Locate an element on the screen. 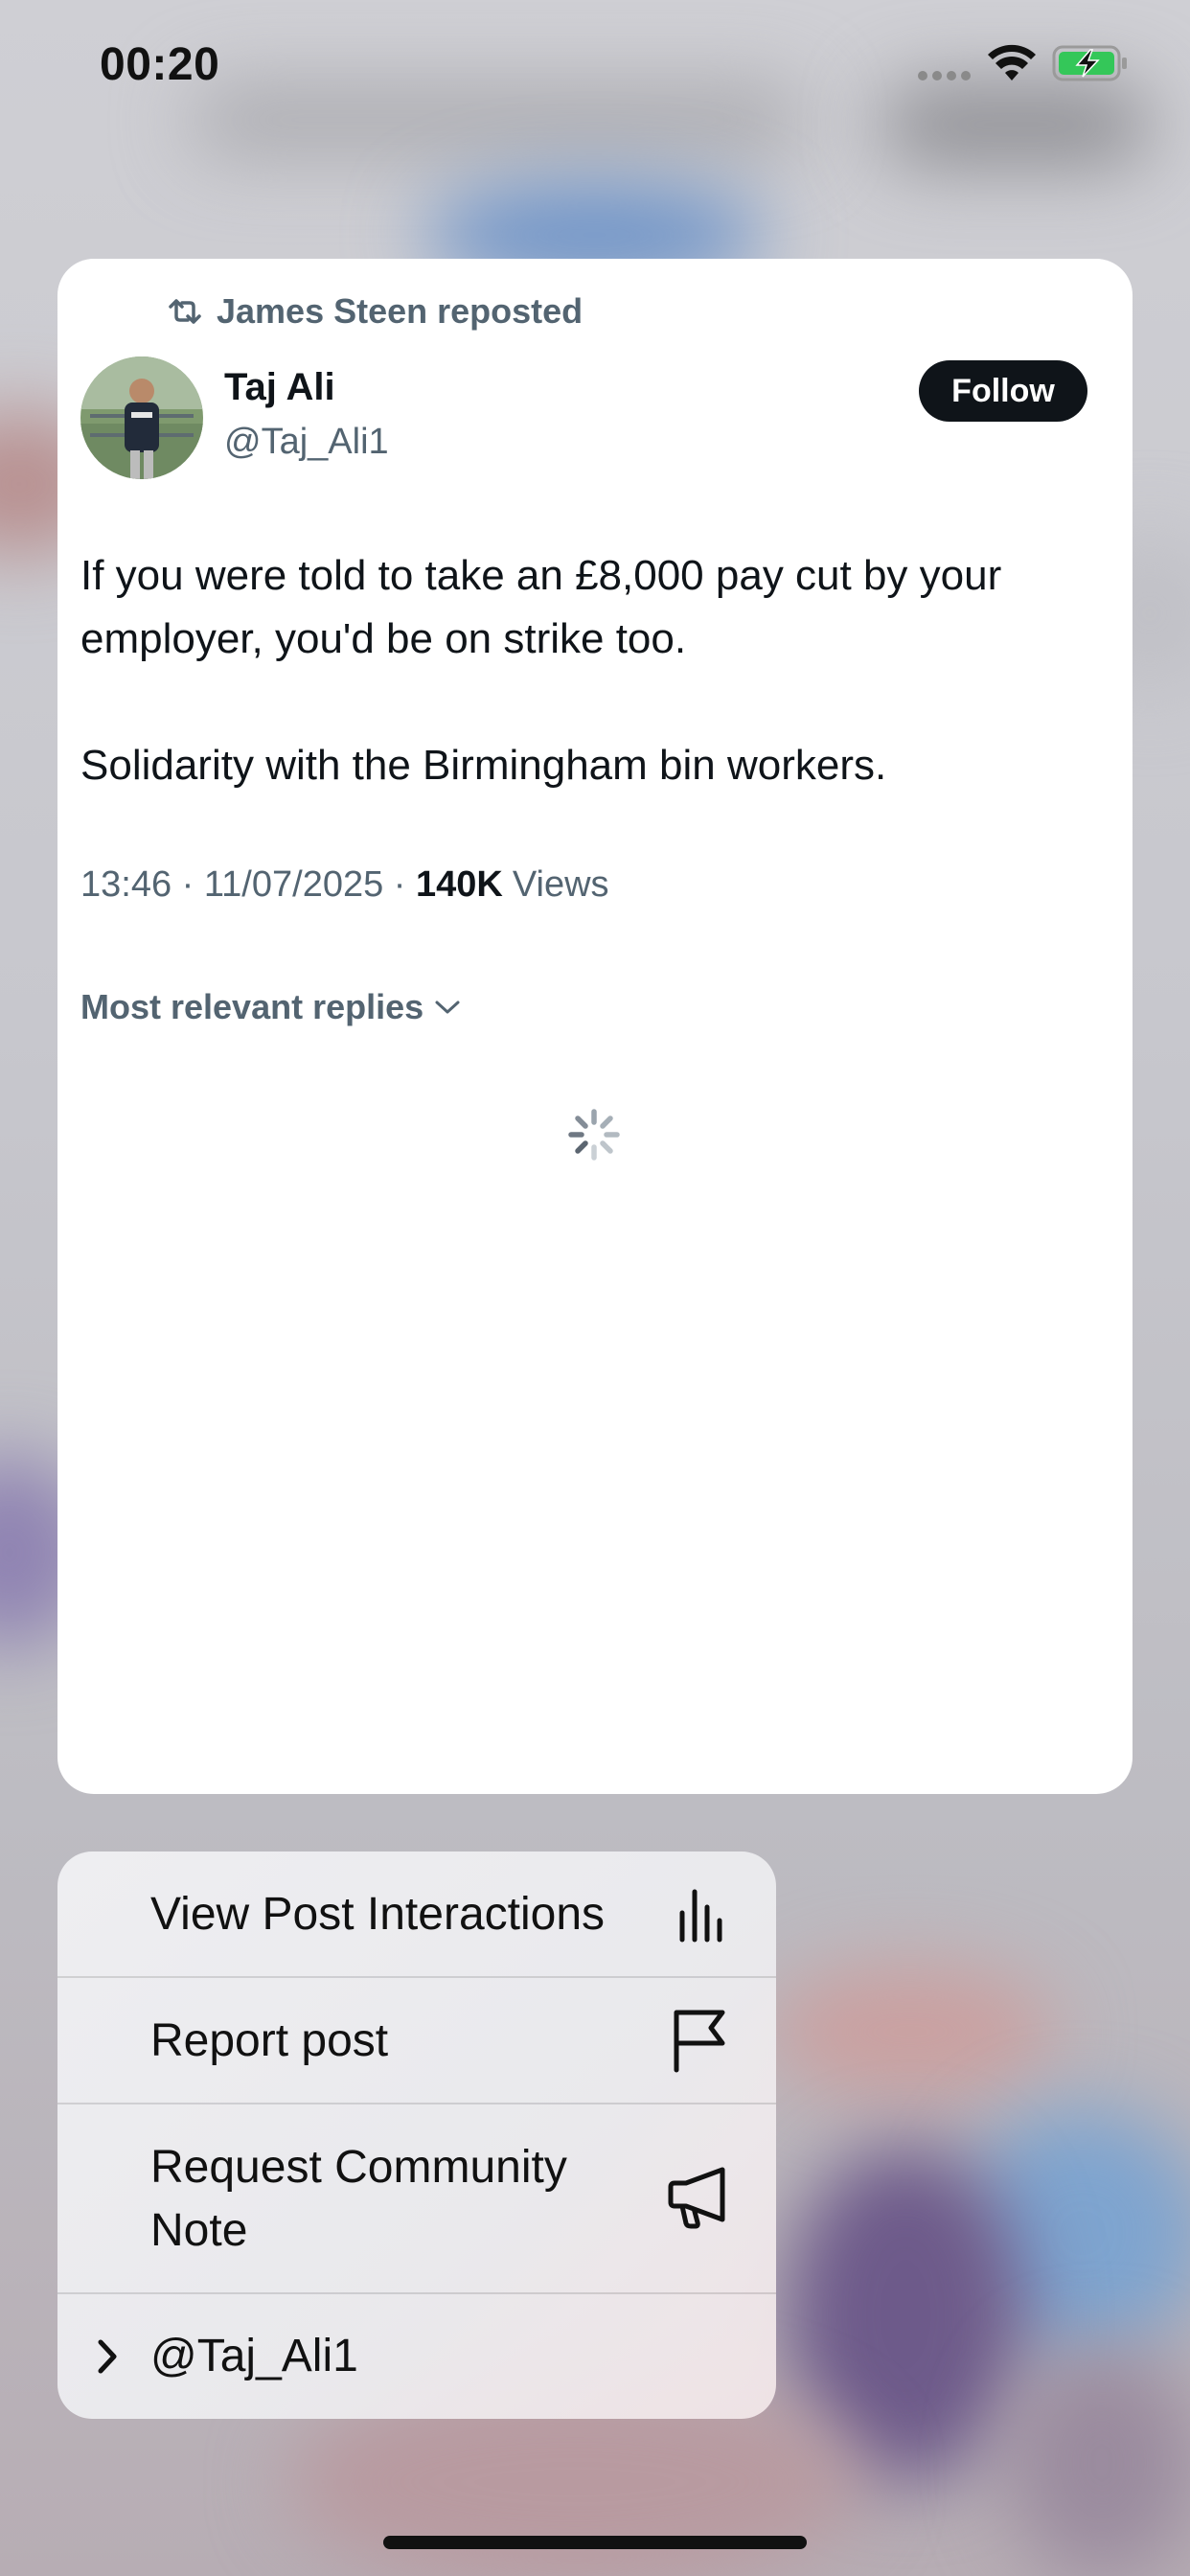  menu-item-label: View Post Interactions is located at coordinates (378, 1914).